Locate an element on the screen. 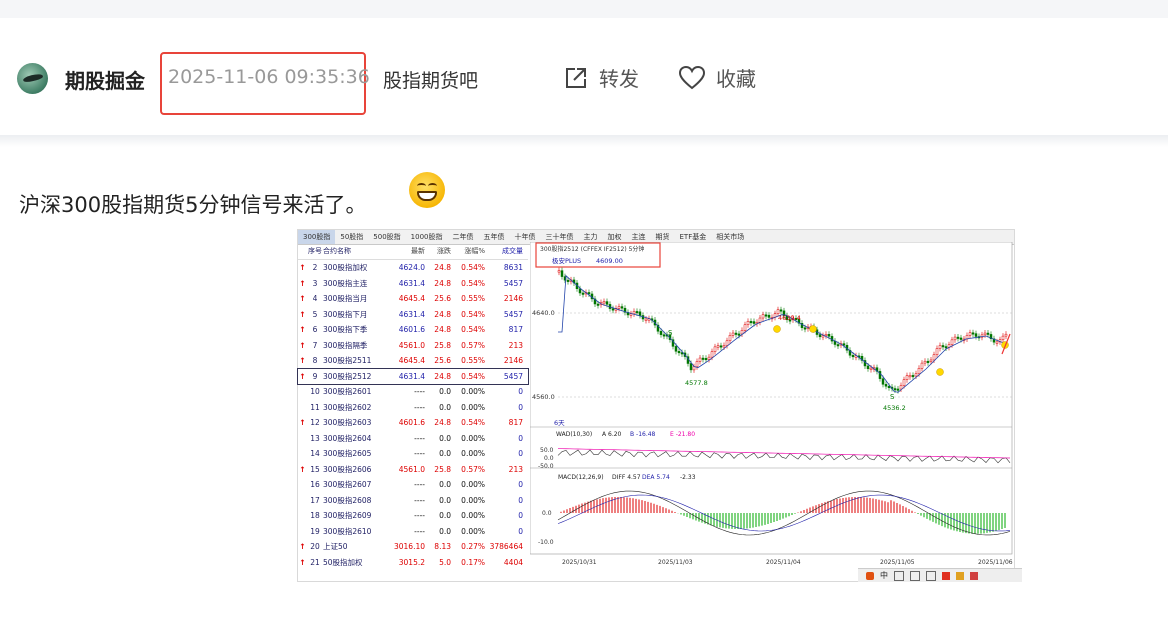  table-row: ↑ 8 300股指2511 4645.4 25.6 0.55% 2146 is located at coordinates (413, 361).